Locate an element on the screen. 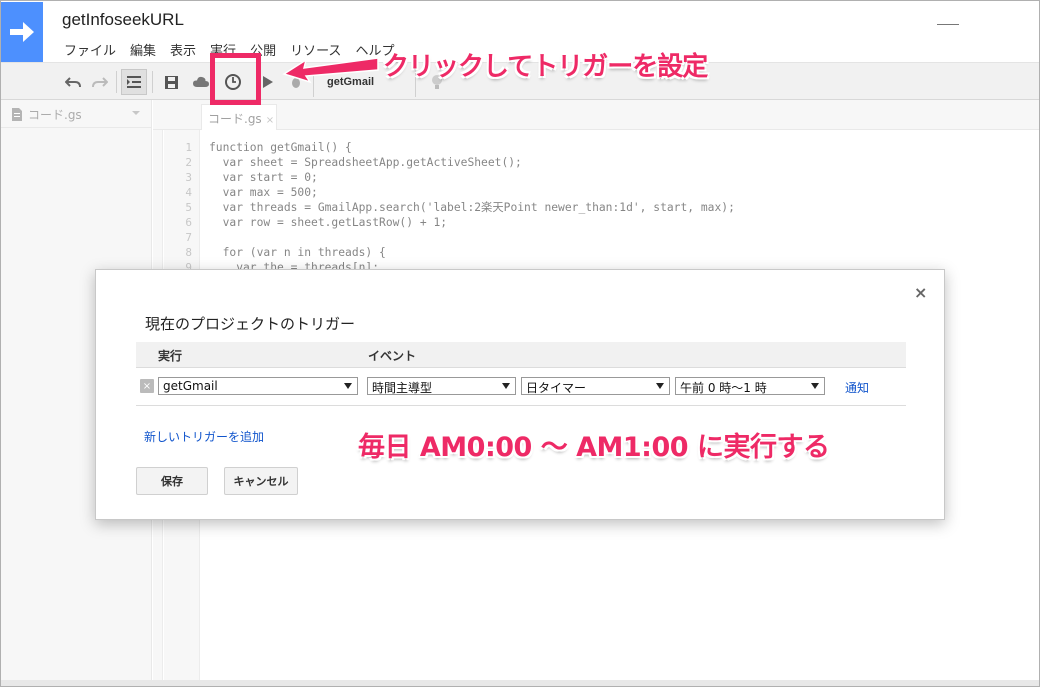 This screenshot has height=687, width=1040. cancel-button: キャンセル is located at coordinates (261, 481).